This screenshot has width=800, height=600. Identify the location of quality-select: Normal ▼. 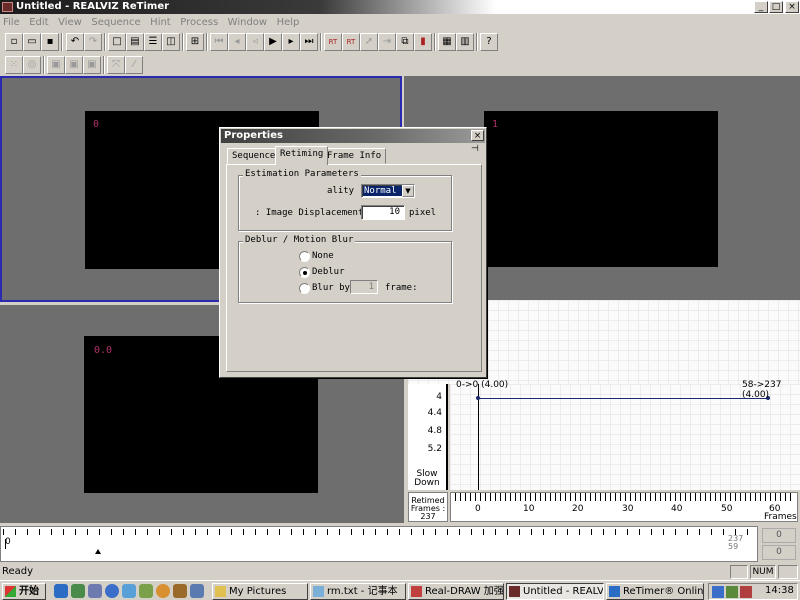
(388, 191).